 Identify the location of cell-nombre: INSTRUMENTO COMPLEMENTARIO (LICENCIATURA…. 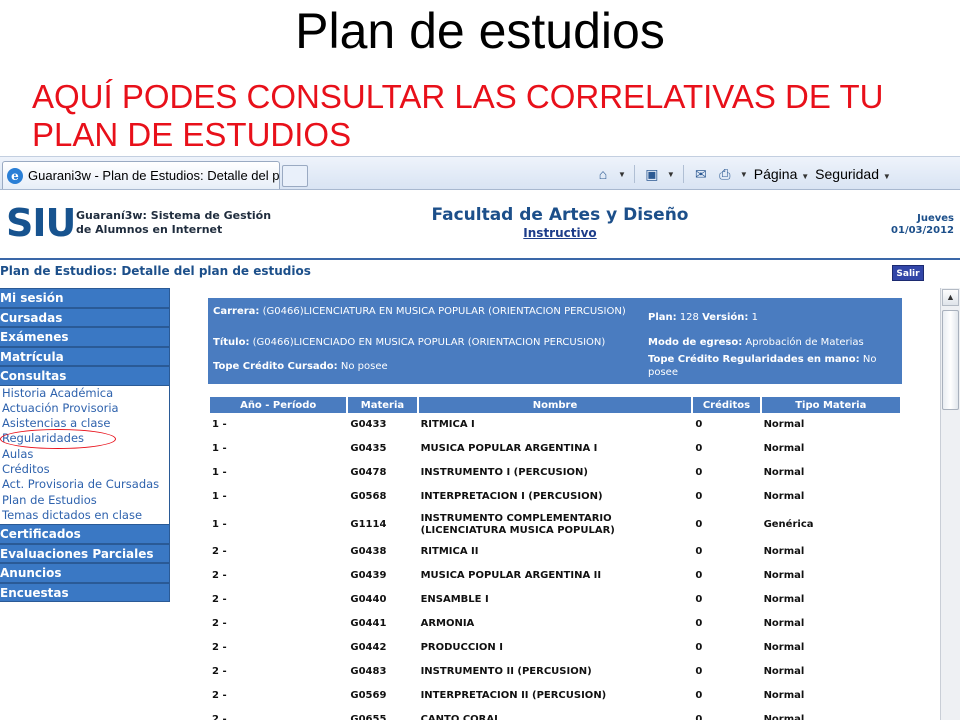
(517, 524).